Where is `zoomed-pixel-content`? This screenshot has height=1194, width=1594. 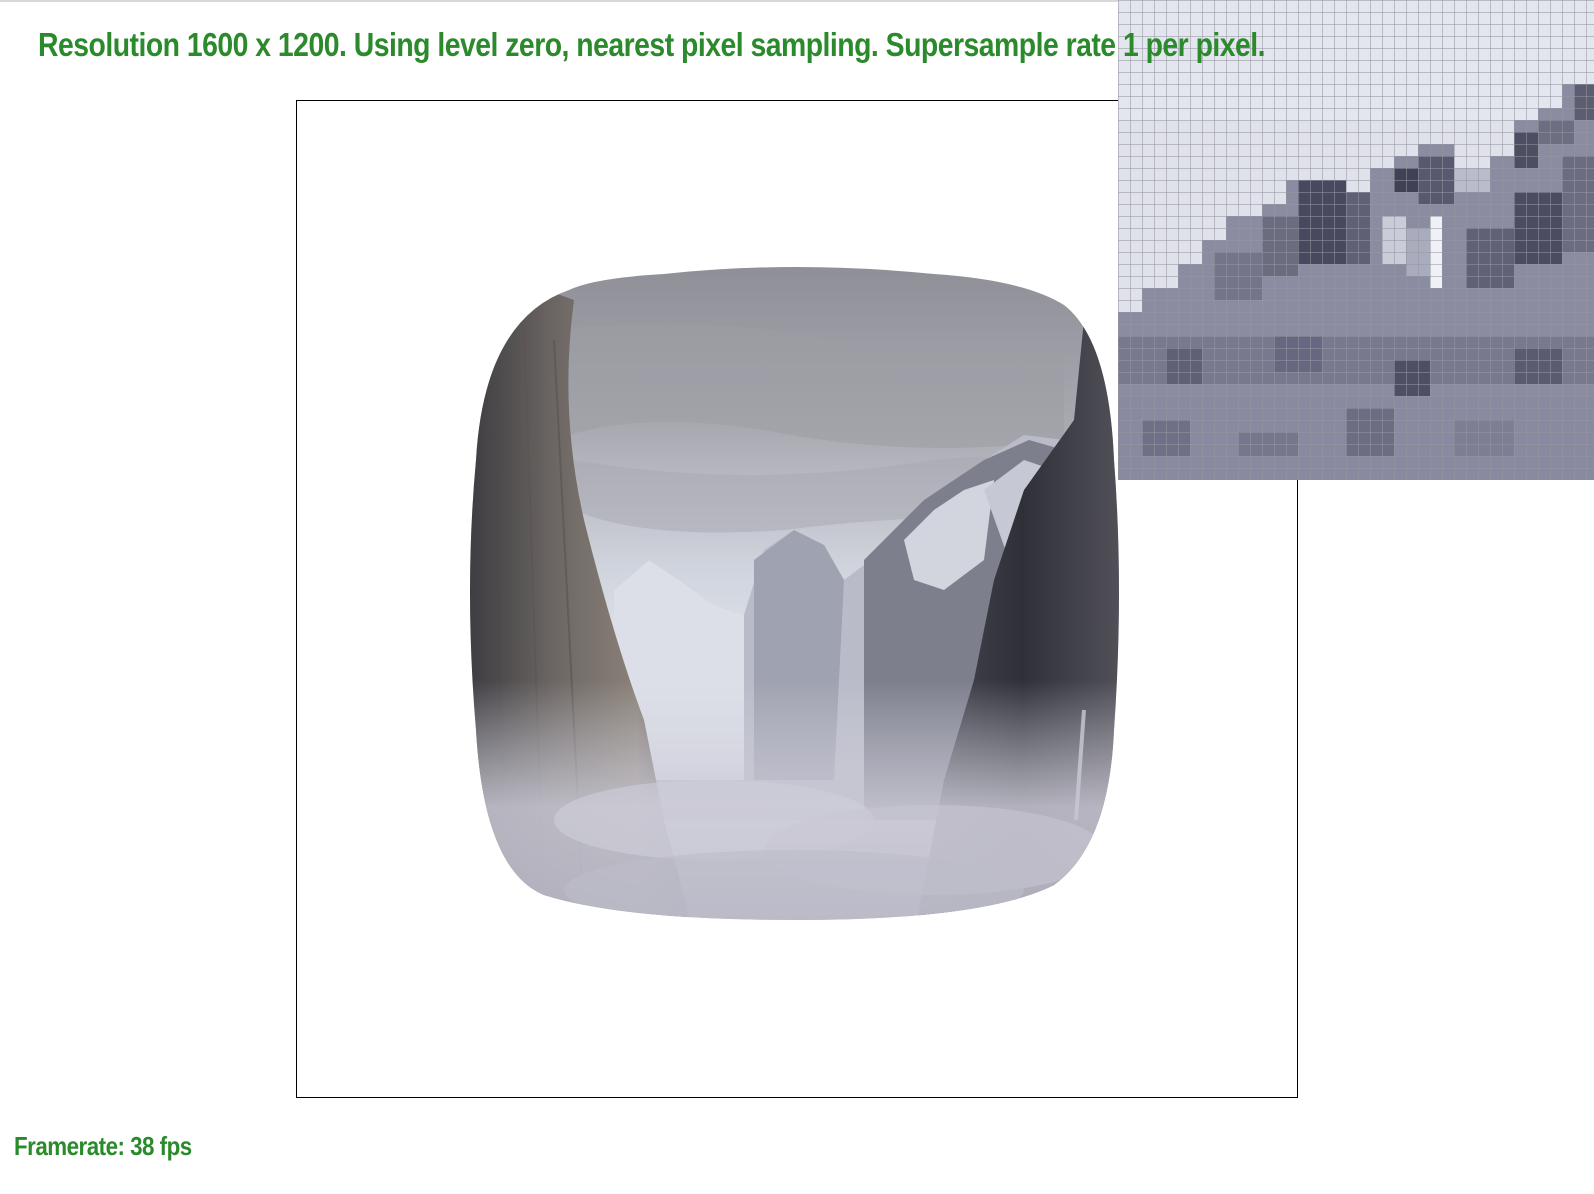
zoomed-pixel-content is located at coordinates (1356, 240).